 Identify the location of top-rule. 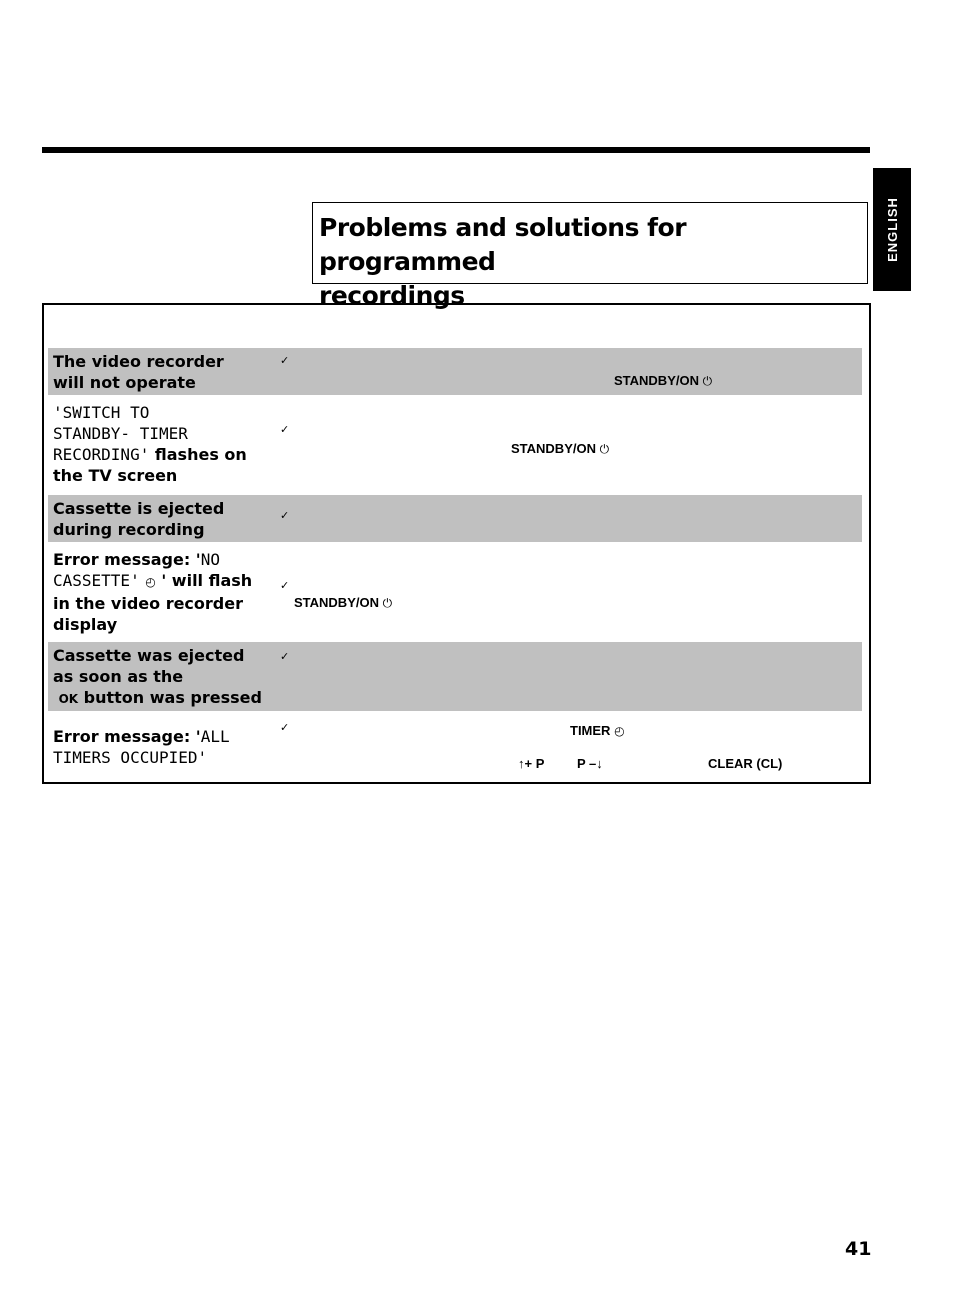
(456, 150).